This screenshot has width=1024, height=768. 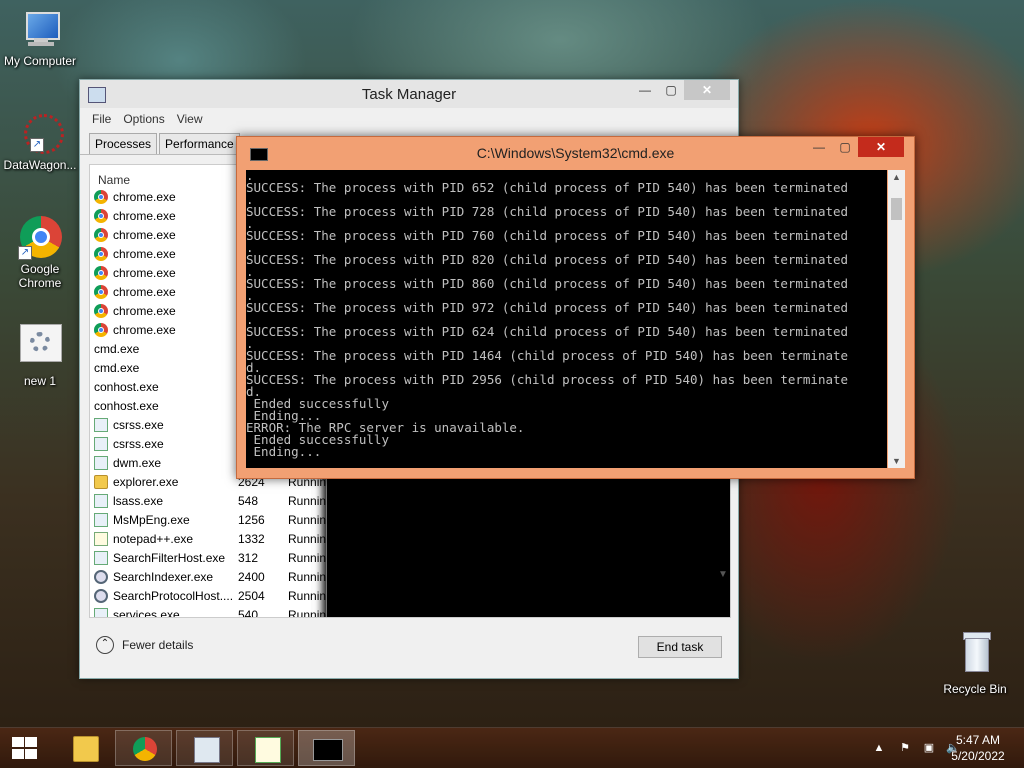 I want to click on process-name-cell: services.exe, so click(x=164, y=612).